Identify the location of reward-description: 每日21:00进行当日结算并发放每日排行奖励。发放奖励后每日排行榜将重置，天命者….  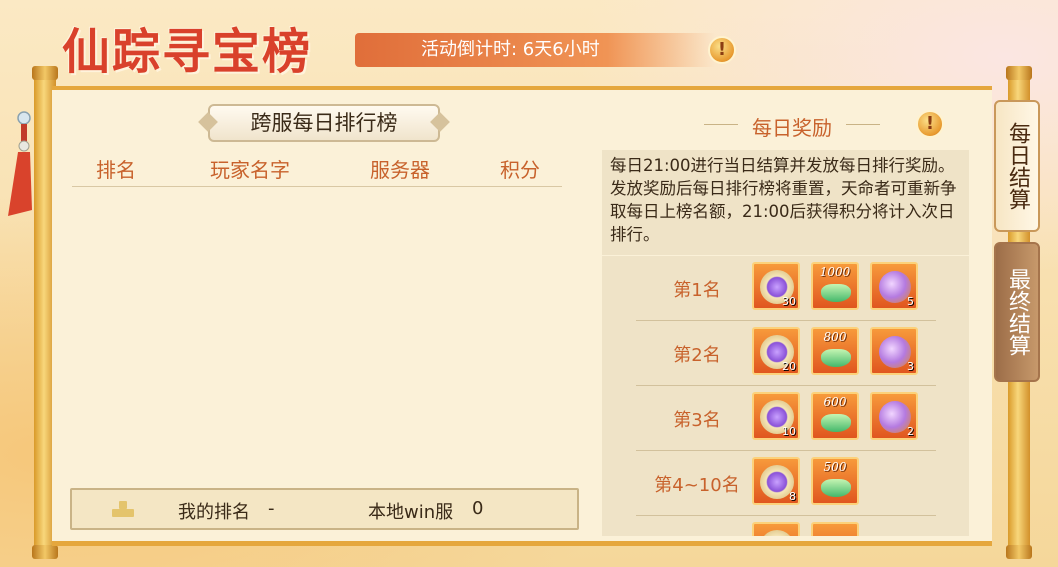
(785, 202).